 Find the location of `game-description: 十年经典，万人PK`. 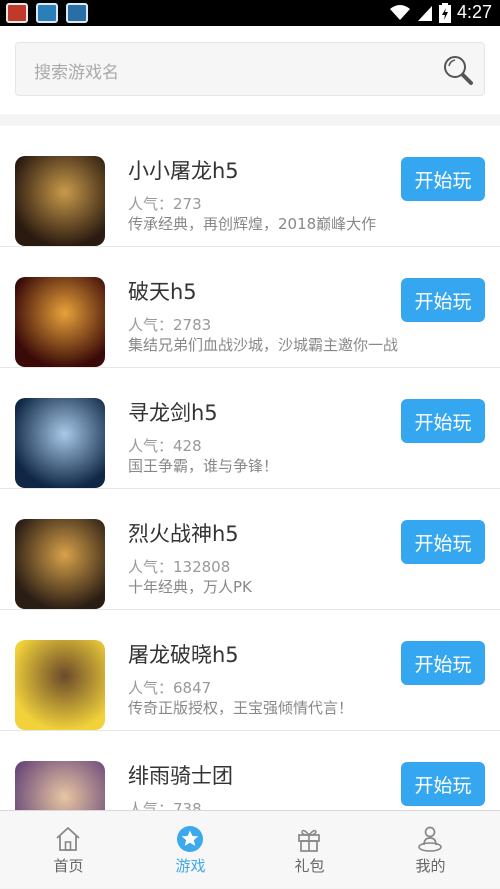

game-description: 十年经典，万人PK is located at coordinates (190, 587).